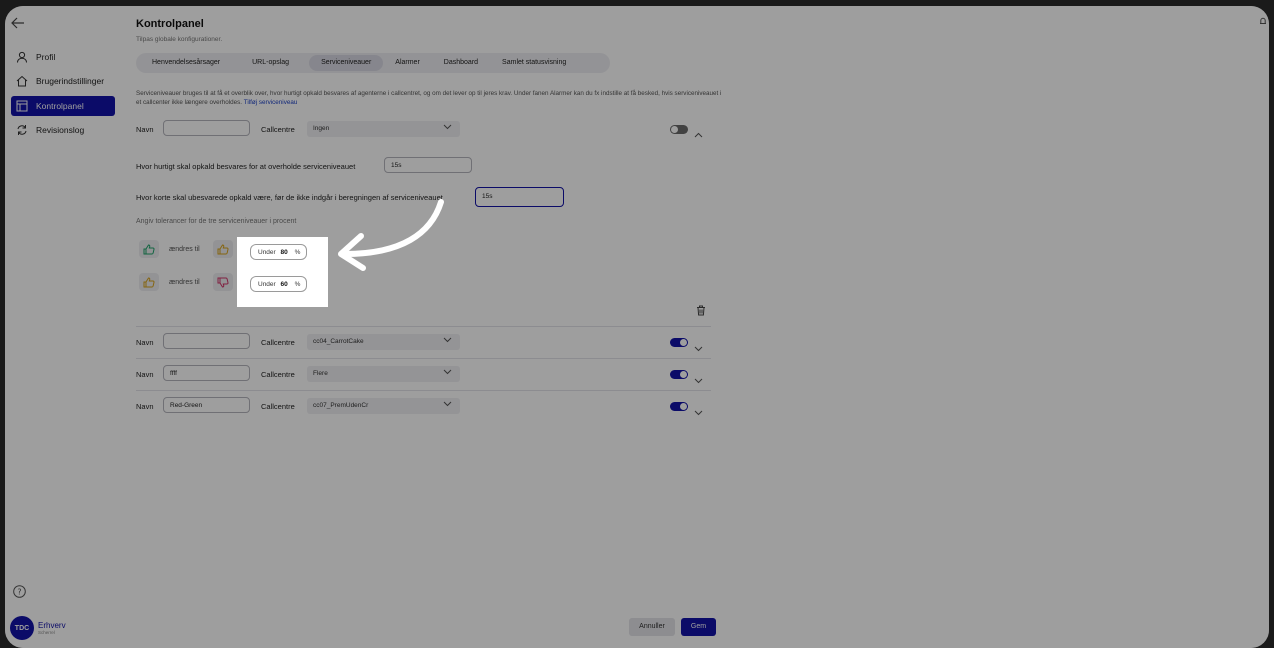  I want to click on sidebar-item-label: Profil, so click(46, 57).